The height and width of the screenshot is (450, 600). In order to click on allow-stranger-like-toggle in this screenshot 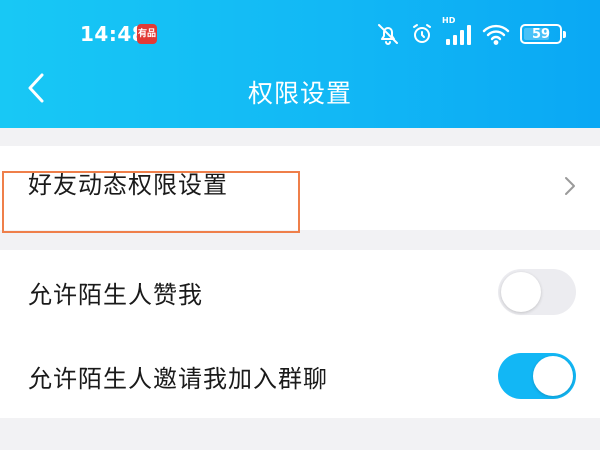, I will do `click(537, 292)`.